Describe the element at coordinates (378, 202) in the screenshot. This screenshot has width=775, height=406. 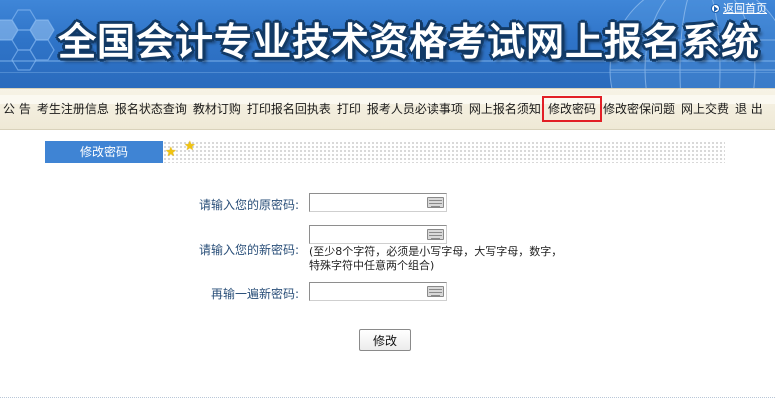
I see `old-password-input` at that location.